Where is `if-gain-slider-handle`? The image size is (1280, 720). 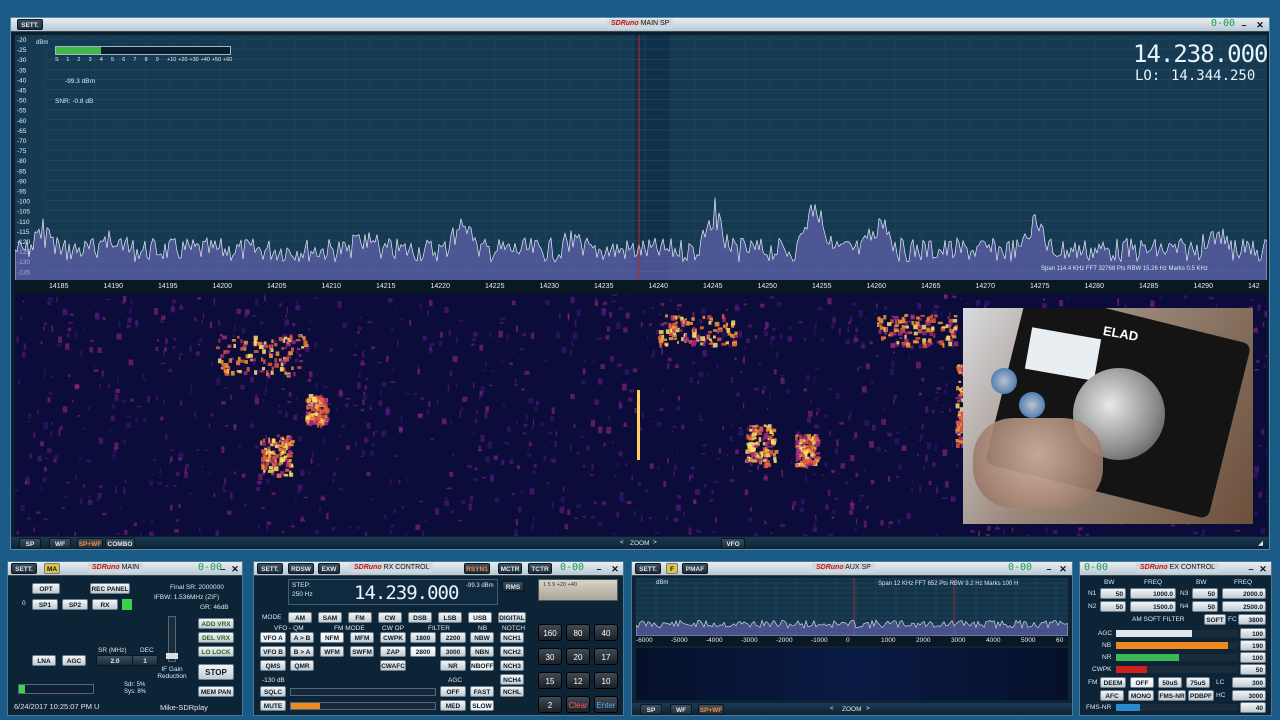 if-gain-slider-handle is located at coordinates (172, 656).